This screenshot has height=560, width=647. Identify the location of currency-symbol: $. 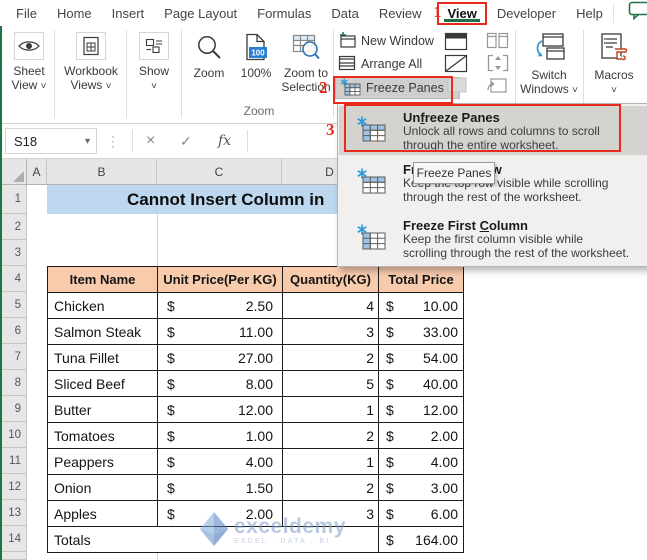
(390, 305).